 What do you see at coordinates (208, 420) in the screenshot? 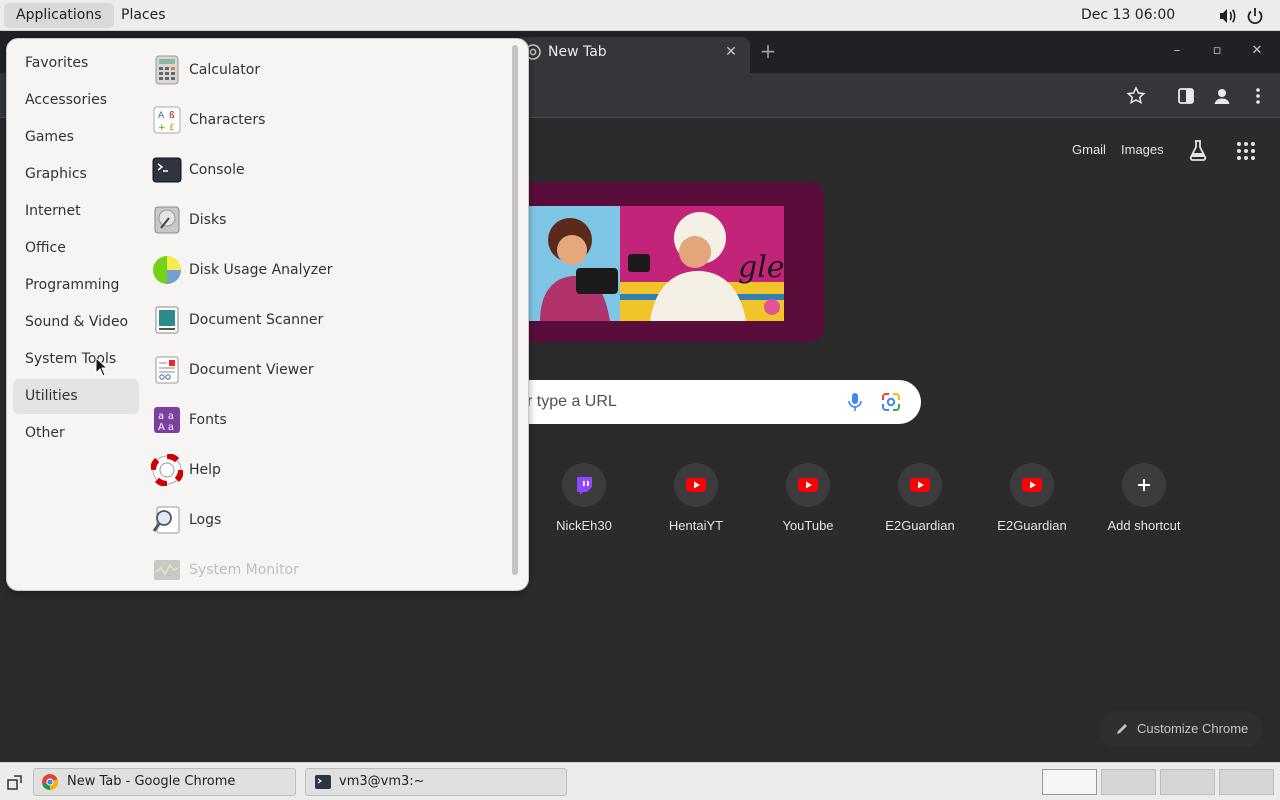
I see `app-label: Fonts` at bounding box center [208, 420].